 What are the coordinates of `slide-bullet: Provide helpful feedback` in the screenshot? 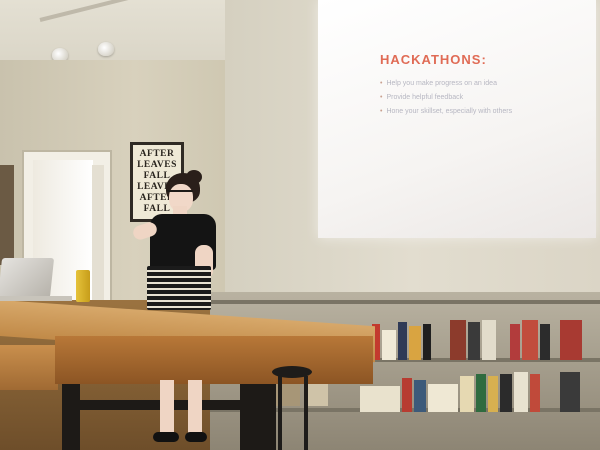 It's located at (446, 98).